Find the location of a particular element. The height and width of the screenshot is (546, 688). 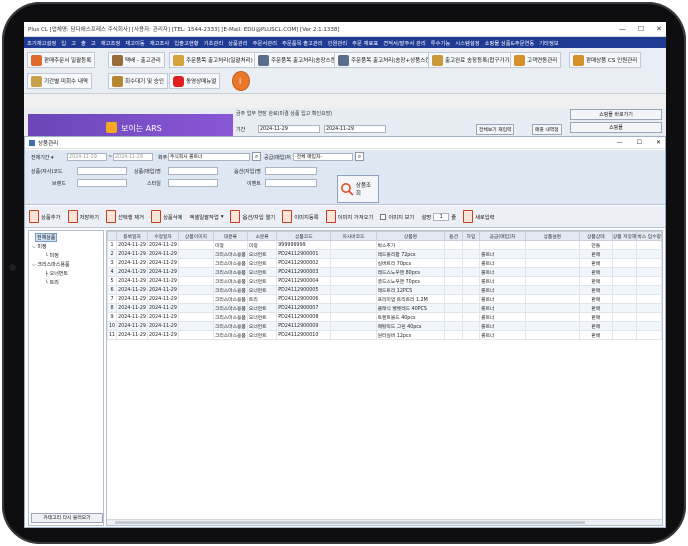

menu-item: 주문서관리 is located at coordinates (265, 43).